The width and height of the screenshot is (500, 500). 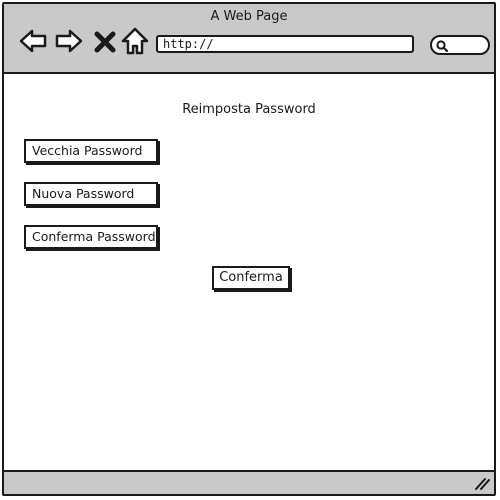 What do you see at coordinates (285, 44) in the screenshot?
I see `url-input: http://` at bounding box center [285, 44].